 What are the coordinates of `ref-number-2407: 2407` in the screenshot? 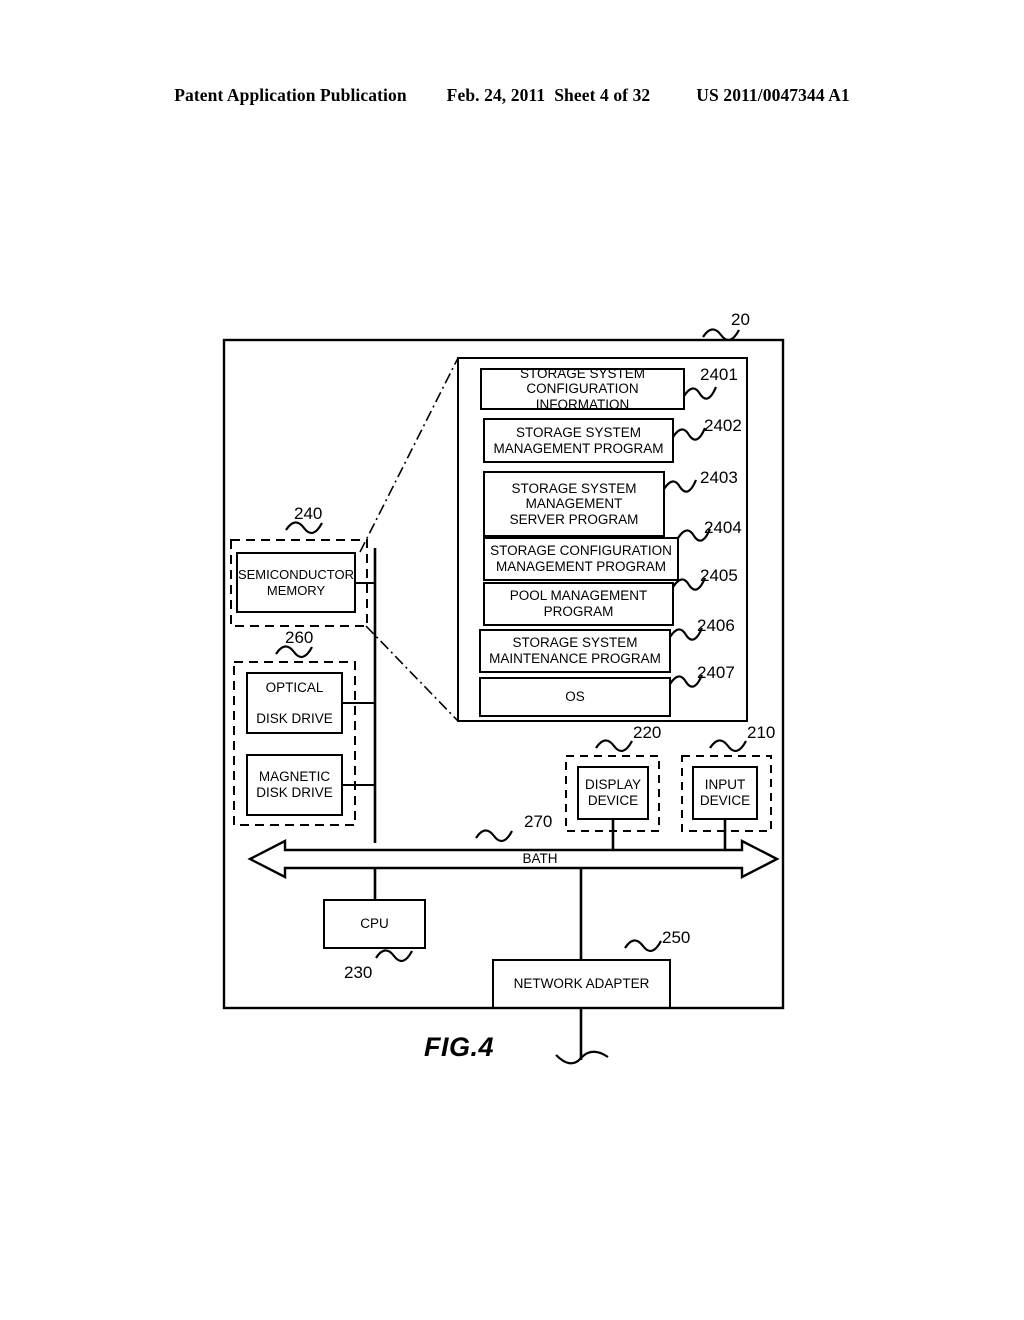 It's located at (716, 672).